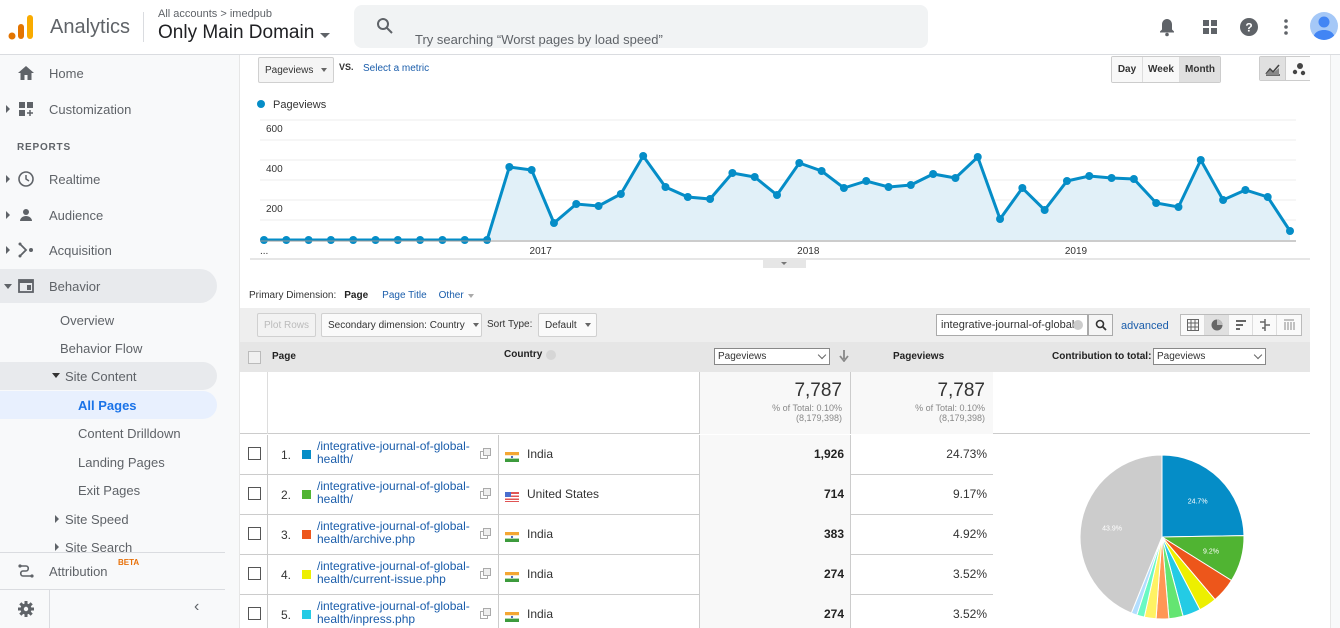  Describe the element at coordinates (108, 250) in the screenshot. I see `sidebar-item-acquisition: Acquisition` at that location.